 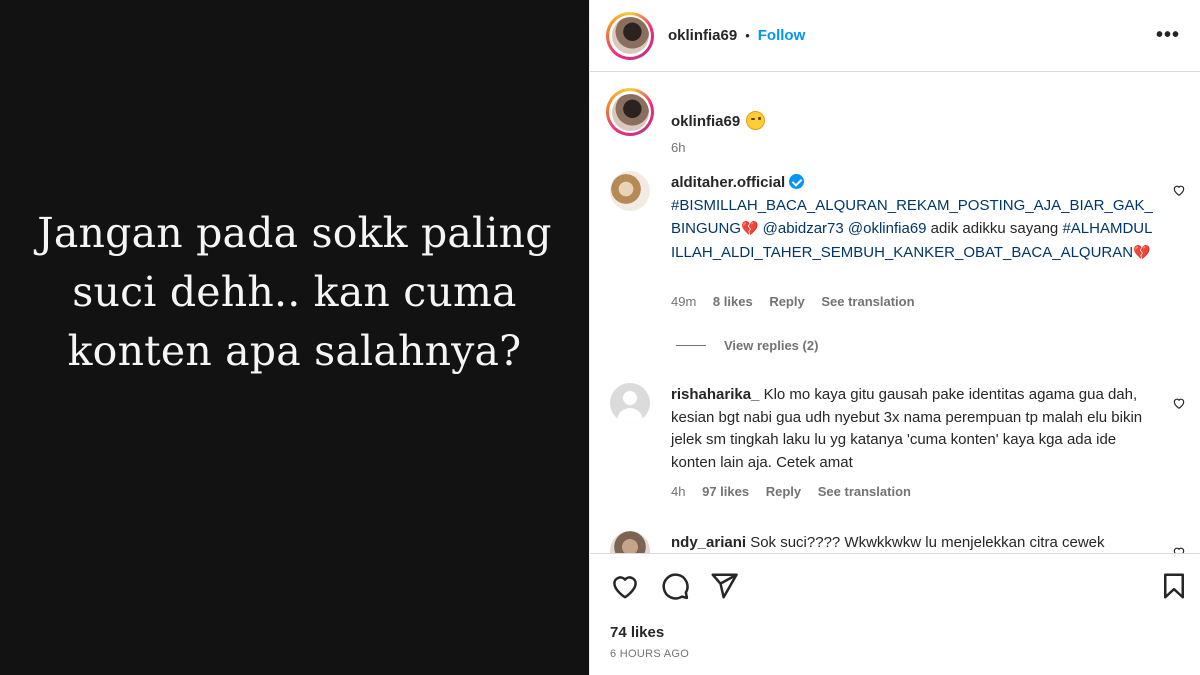 I want to click on caption-avatar, so click(x=630, y=112).